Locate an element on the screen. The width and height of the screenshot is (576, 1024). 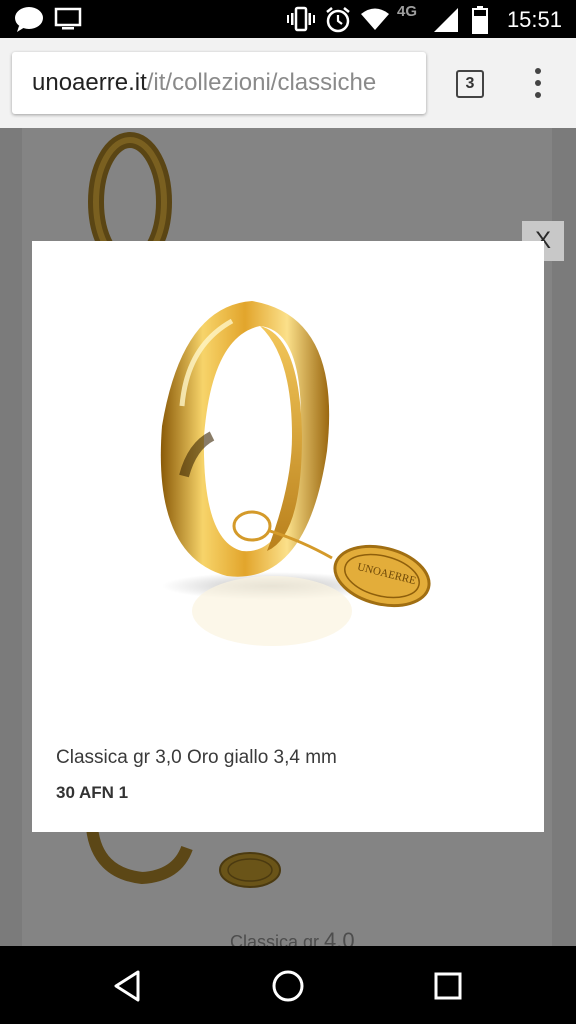
background-ring-image is located at coordinates (130, 187).